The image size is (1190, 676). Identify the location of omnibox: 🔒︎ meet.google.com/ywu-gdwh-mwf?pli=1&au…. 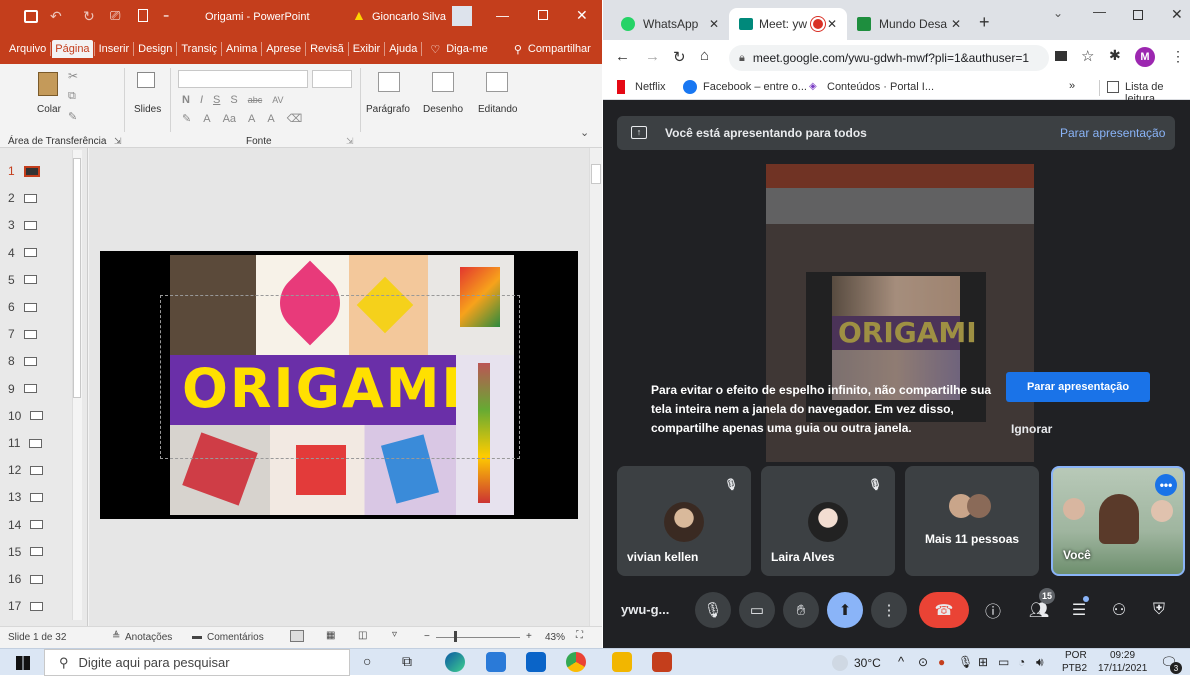
(889, 58).